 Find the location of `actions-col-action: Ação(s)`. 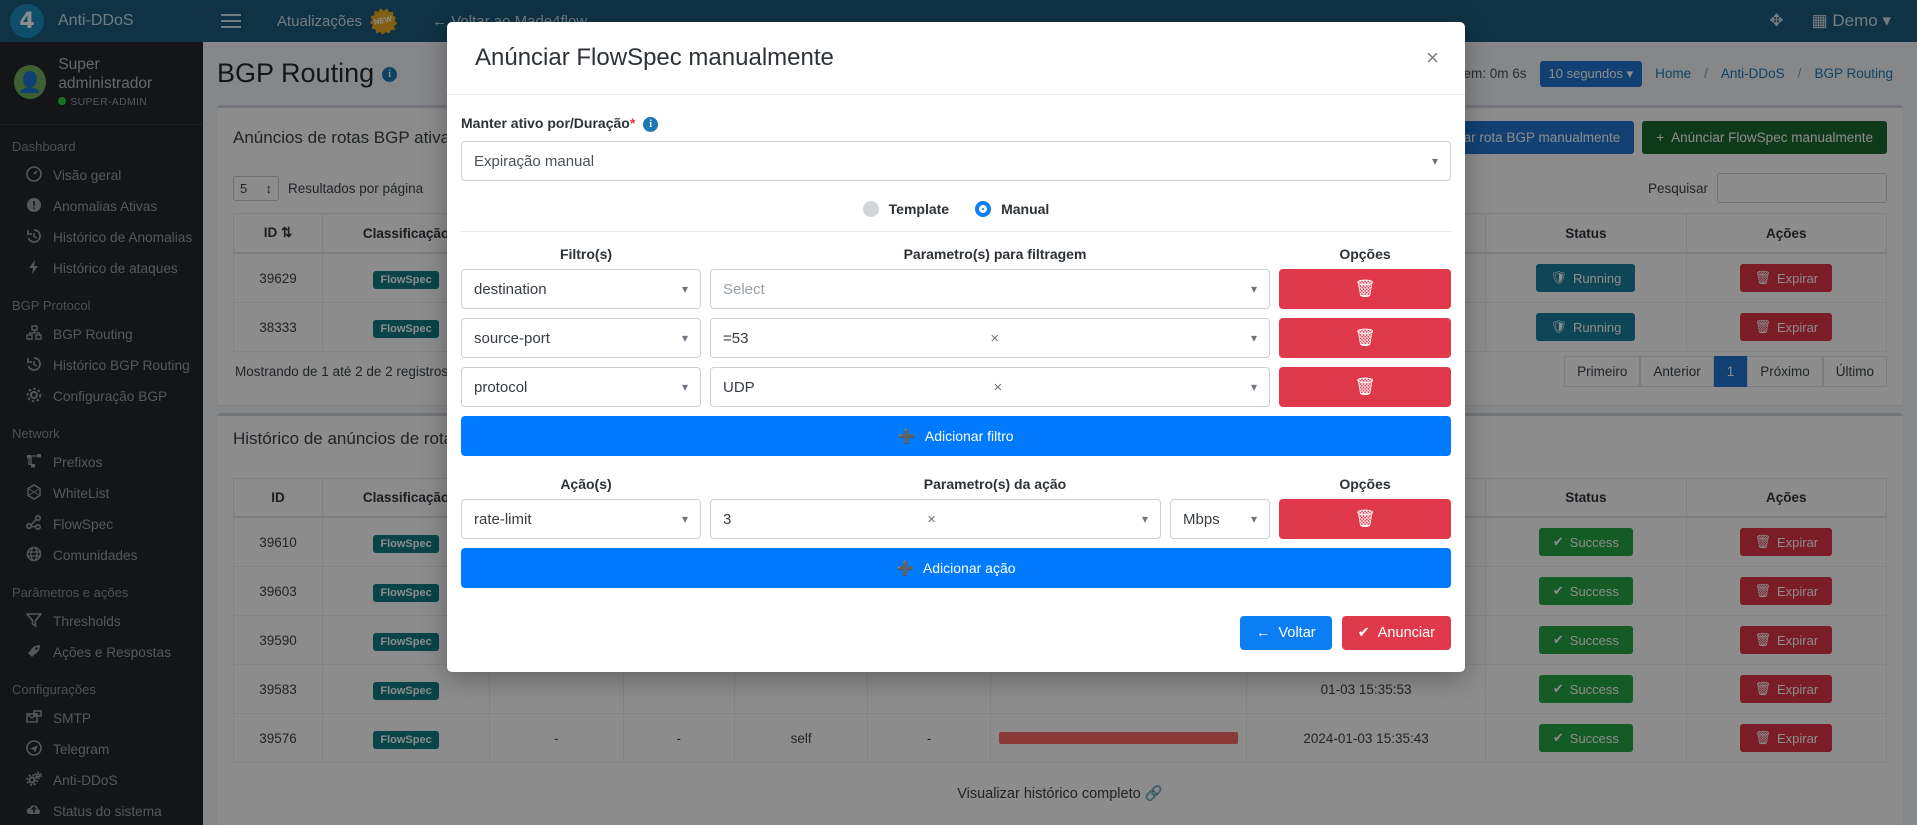

actions-col-action: Ação(s) is located at coordinates (586, 484).